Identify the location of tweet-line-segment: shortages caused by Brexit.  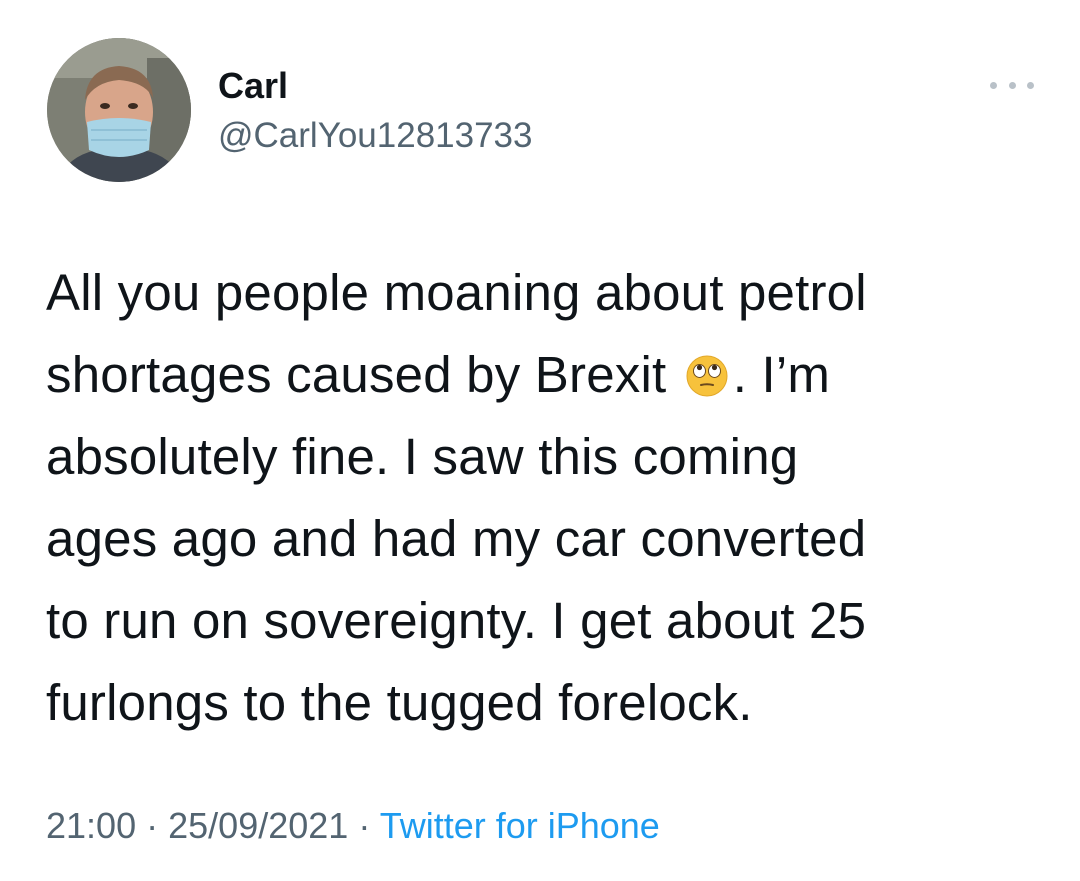
(356, 374).